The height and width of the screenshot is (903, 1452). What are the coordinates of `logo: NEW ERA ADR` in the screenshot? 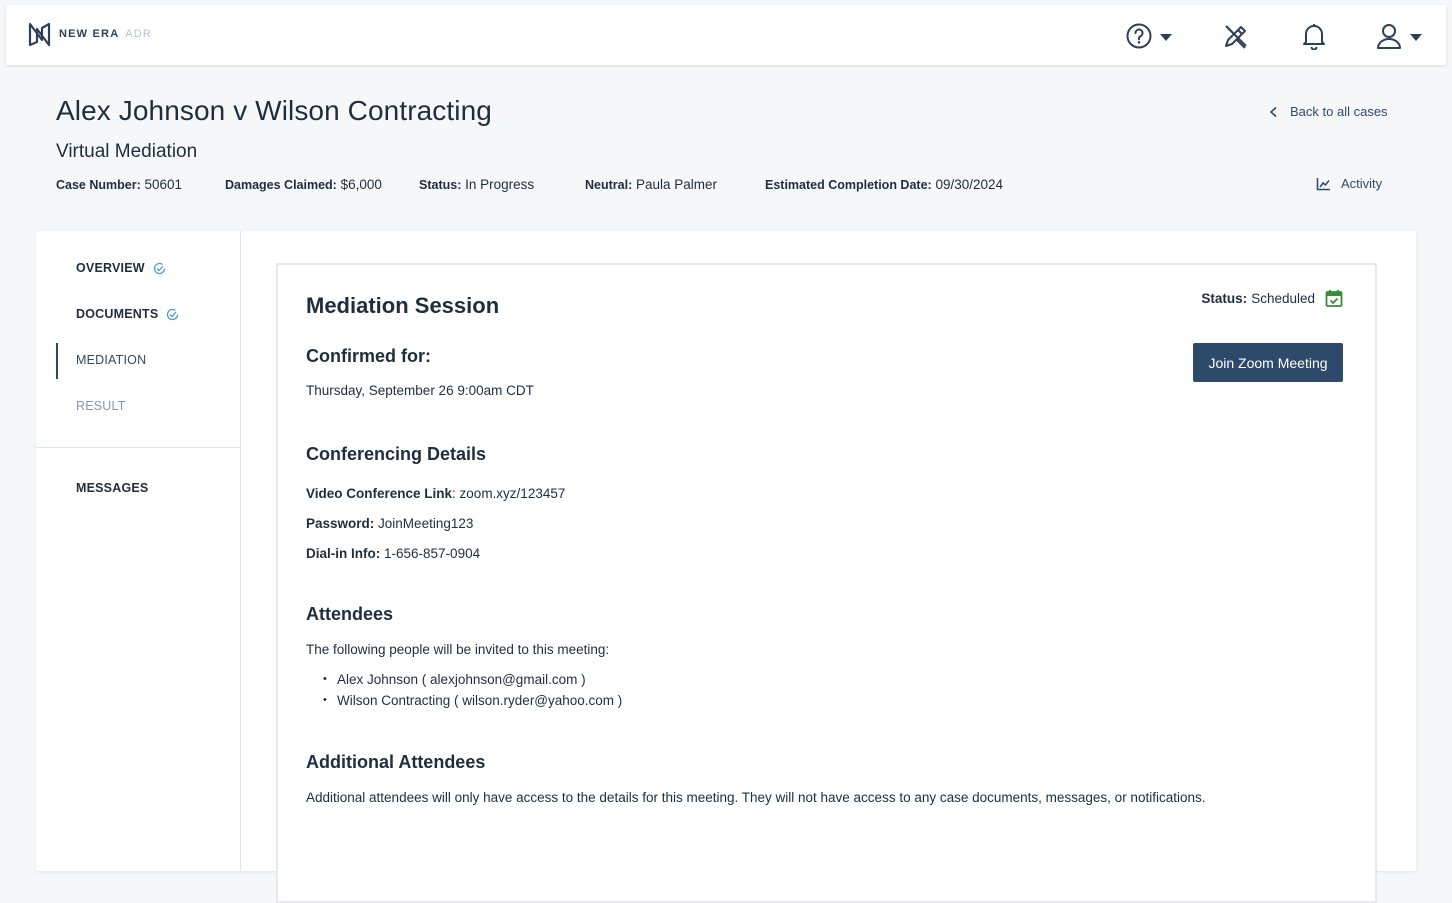 It's located at (89, 34).